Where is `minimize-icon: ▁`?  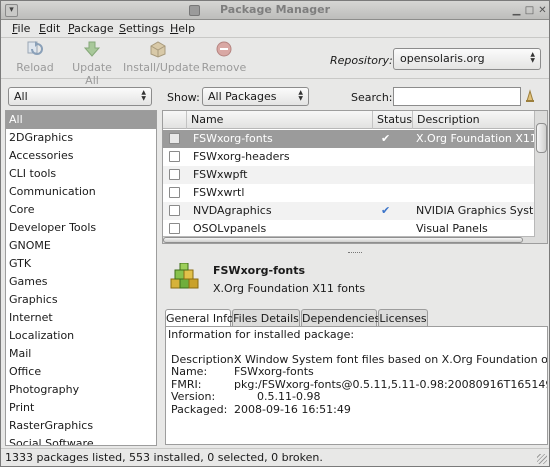
minimize-icon: ▁ is located at coordinates (516, 10).